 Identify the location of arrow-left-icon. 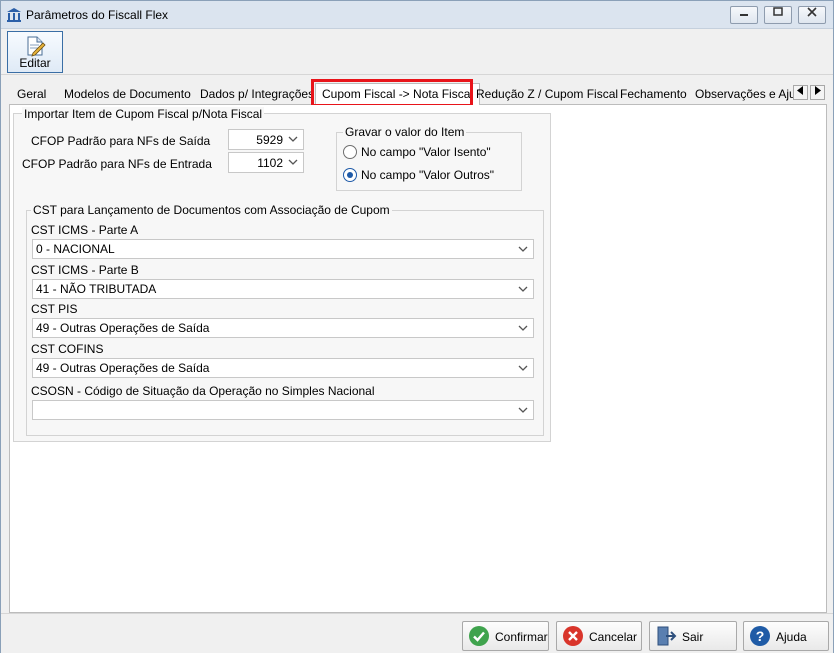
(800, 90).